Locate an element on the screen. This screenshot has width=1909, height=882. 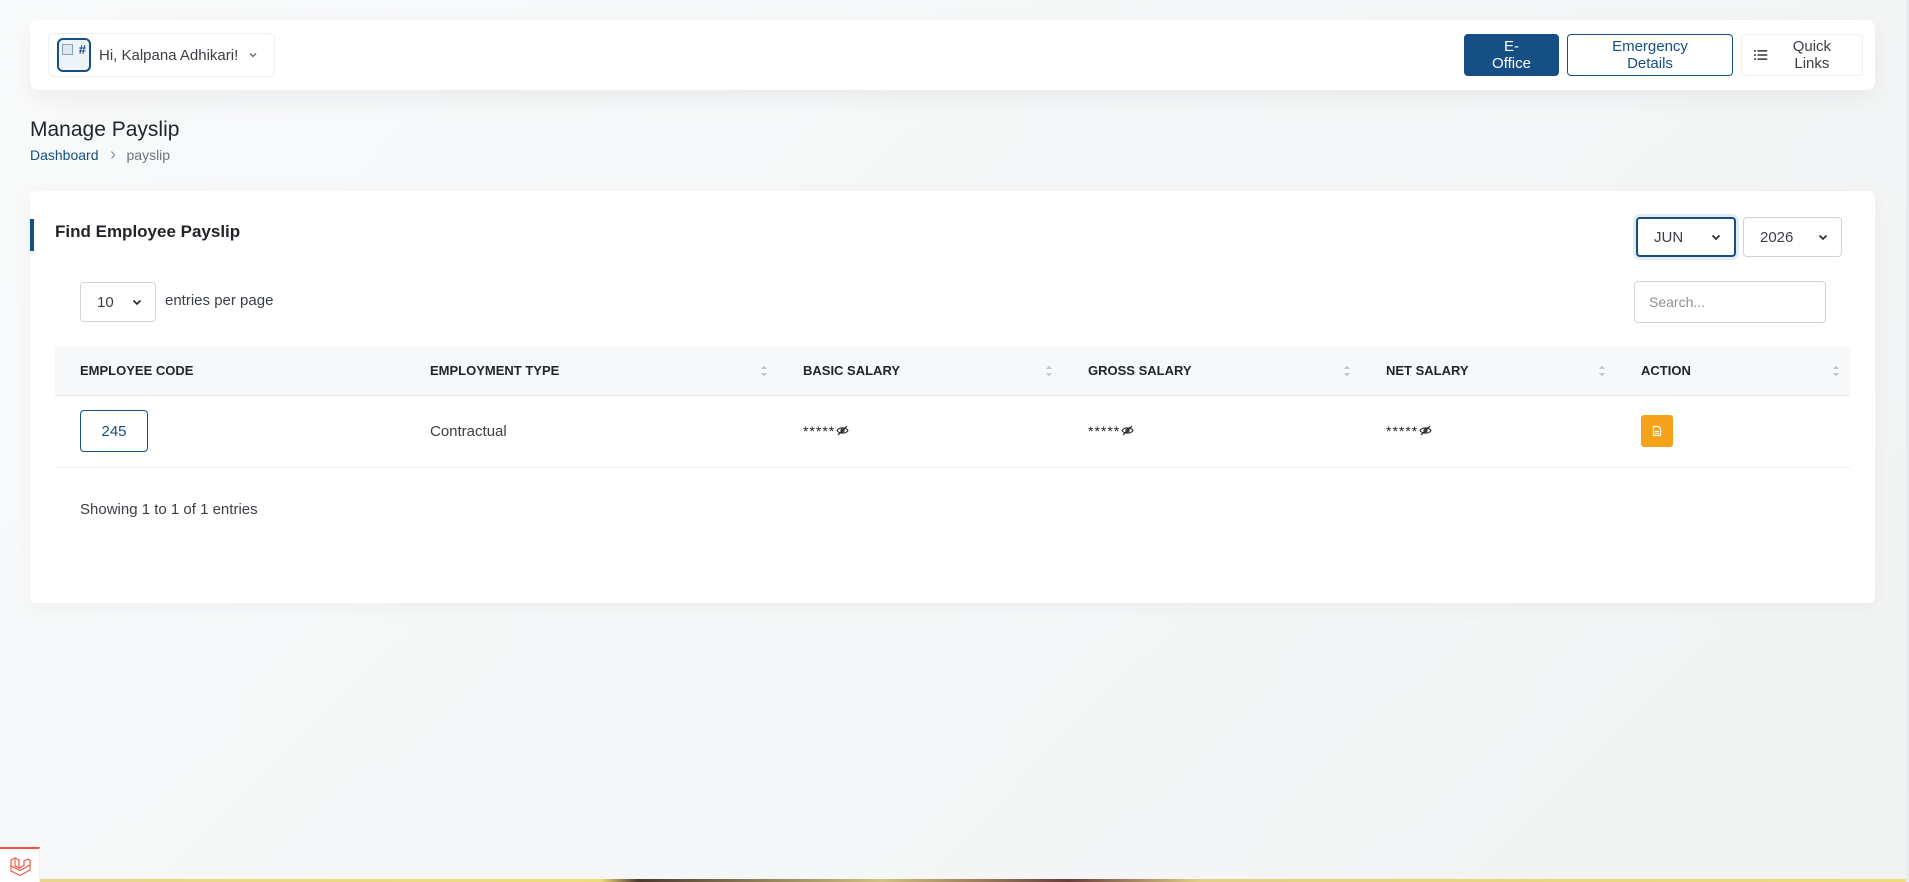
month-select-value: JUN is located at coordinates (1669, 237).